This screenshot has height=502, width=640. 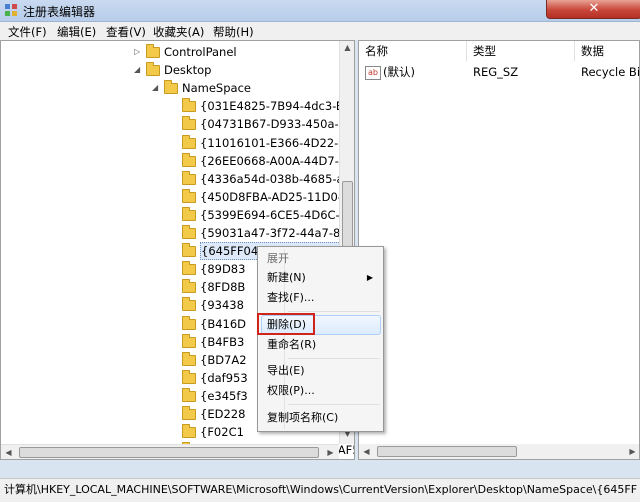 What do you see at coordinates (277, 178) in the screenshot?
I see `tree-node-label: {4336a54d-038b-4685-ab0` at bounding box center [277, 178].